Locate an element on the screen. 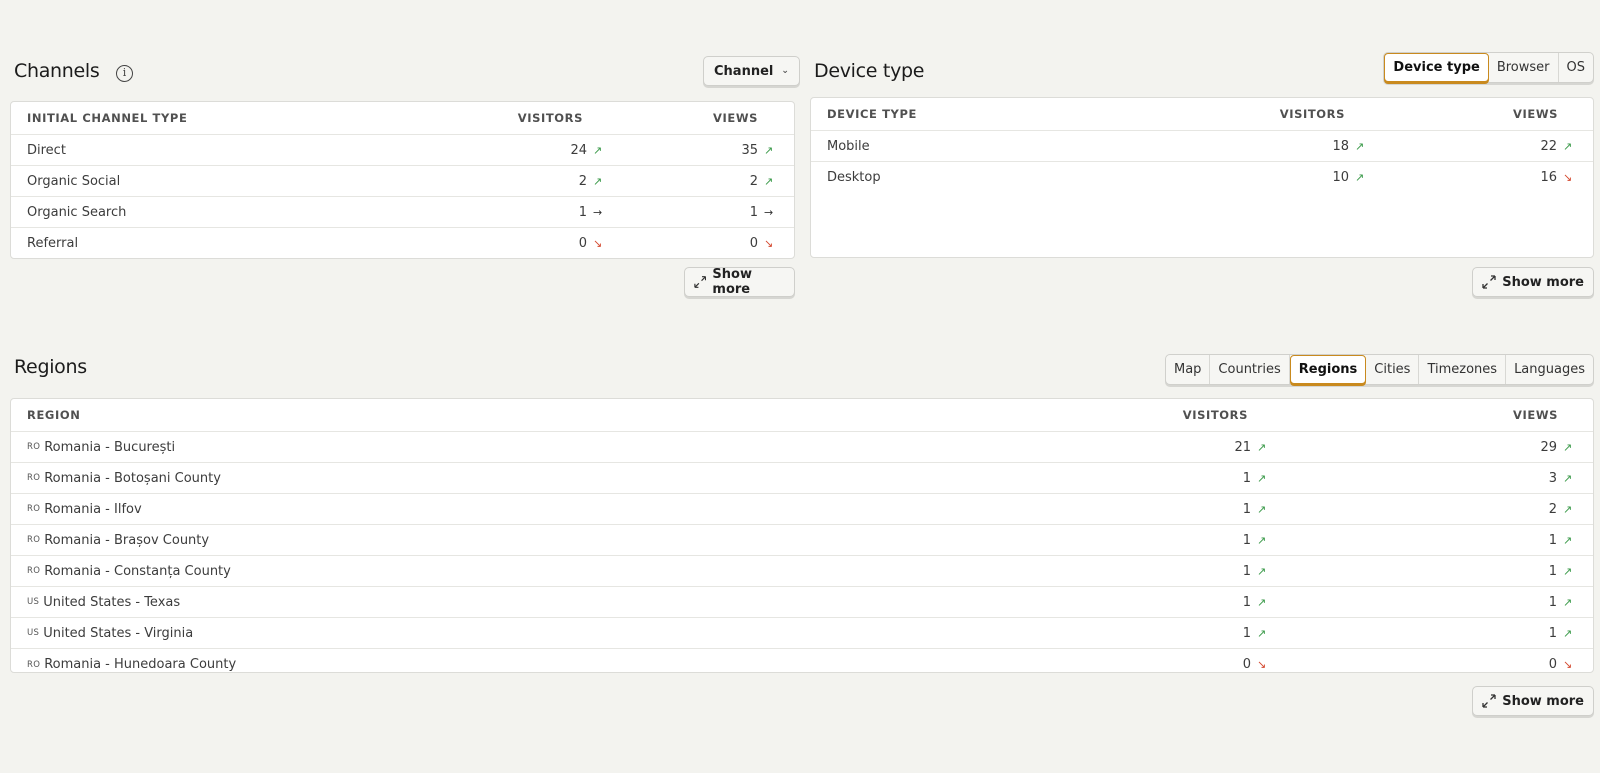  views-cell: 0 ↘ is located at coordinates (765, 243).